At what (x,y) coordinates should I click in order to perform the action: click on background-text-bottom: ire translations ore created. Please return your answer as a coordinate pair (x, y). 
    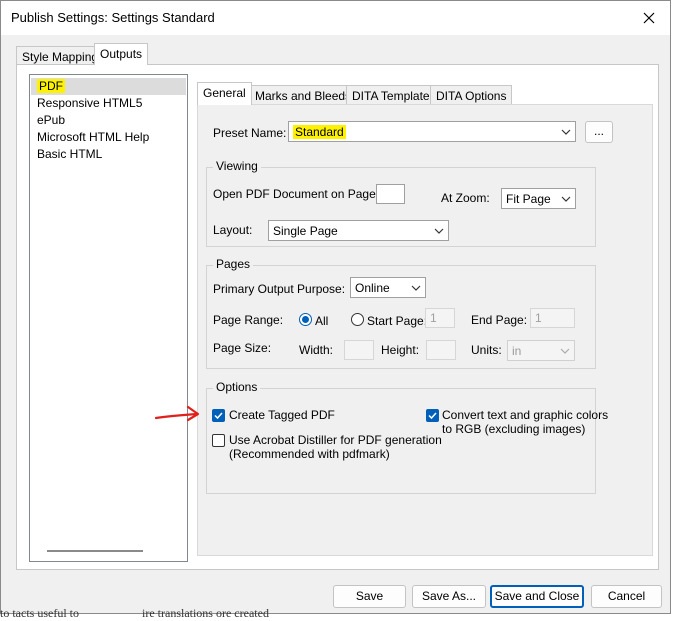
    Looking at the image, I should click on (205, 613).